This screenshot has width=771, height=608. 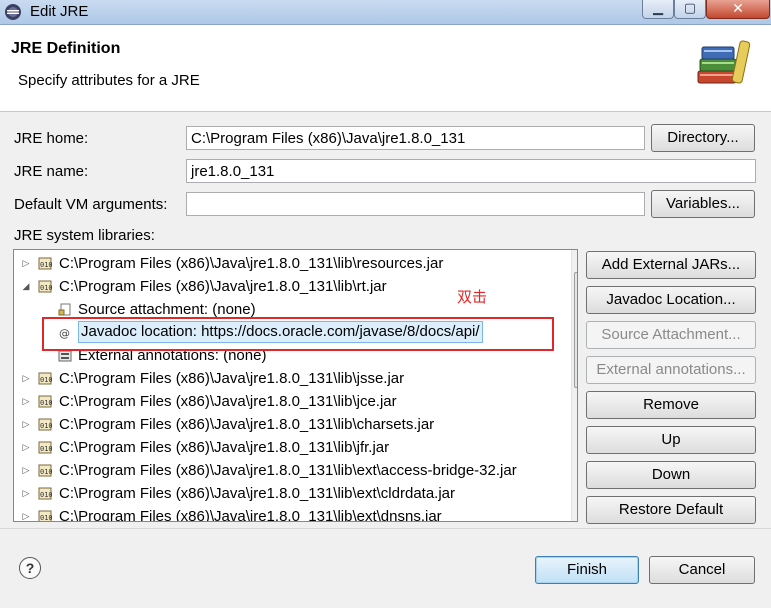 What do you see at coordinates (26, 286) in the screenshot?
I see `collapse-arrow-icon: ◢` at bounding box center [26, 286].